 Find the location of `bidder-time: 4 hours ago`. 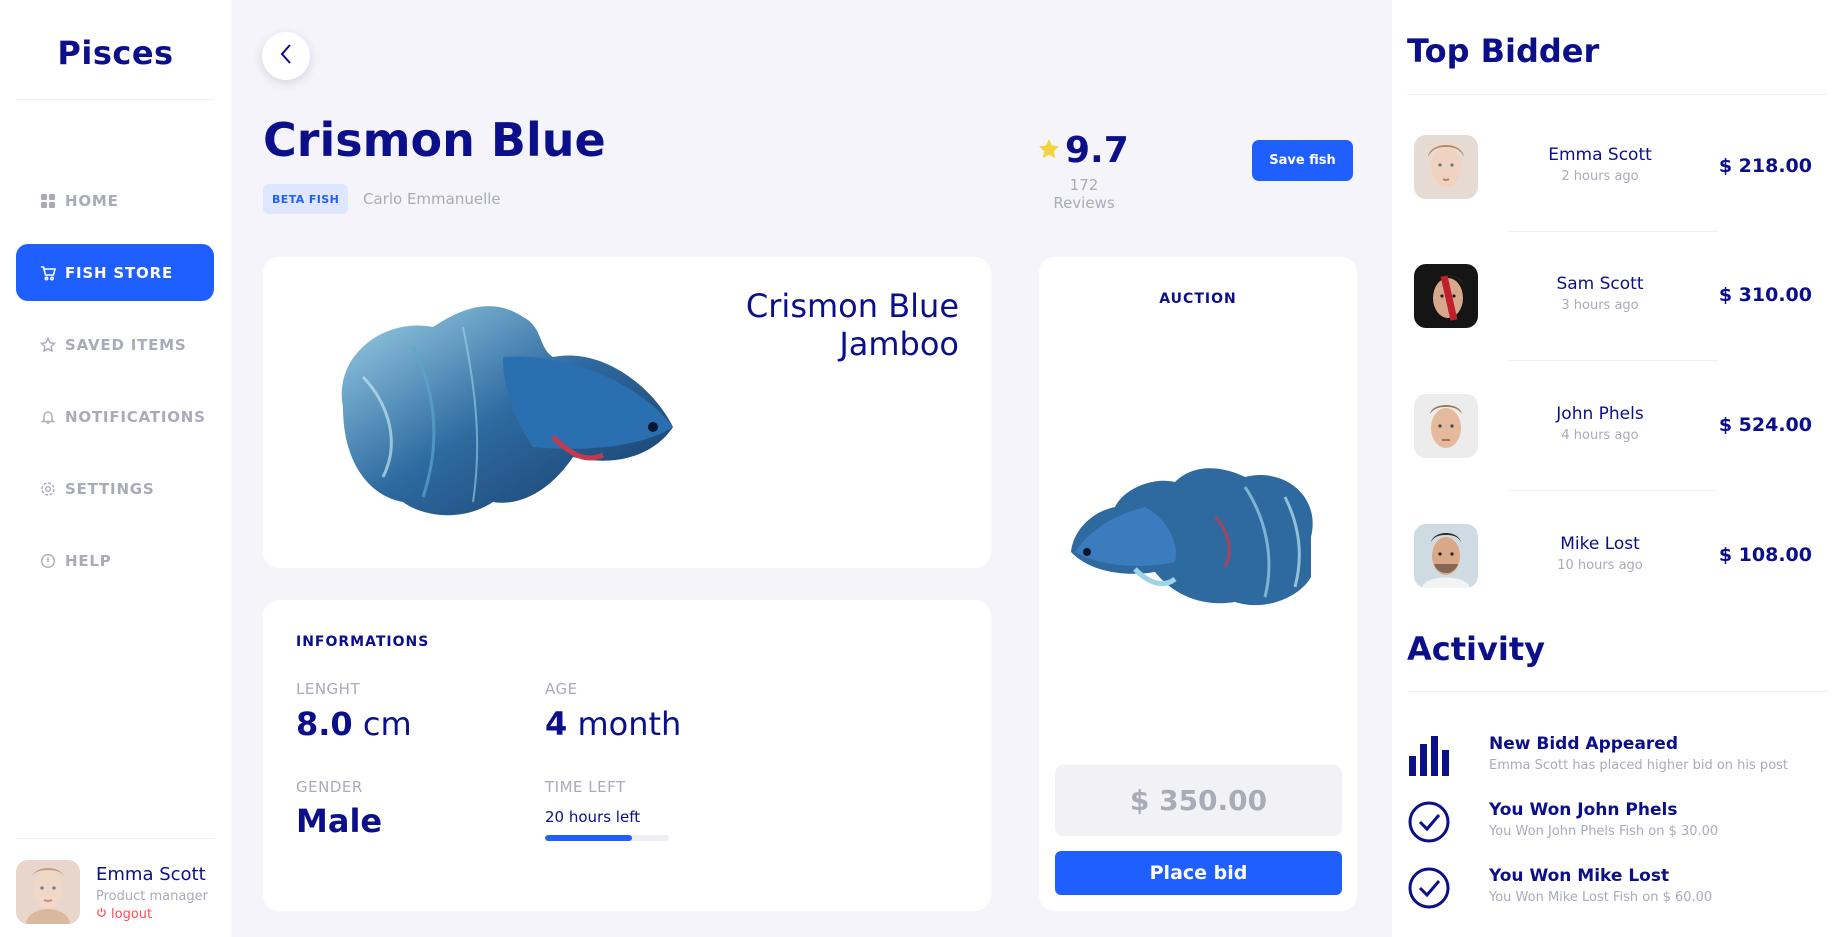

bidder-time: 4 hours ago is located at coordinates (1600, 435).